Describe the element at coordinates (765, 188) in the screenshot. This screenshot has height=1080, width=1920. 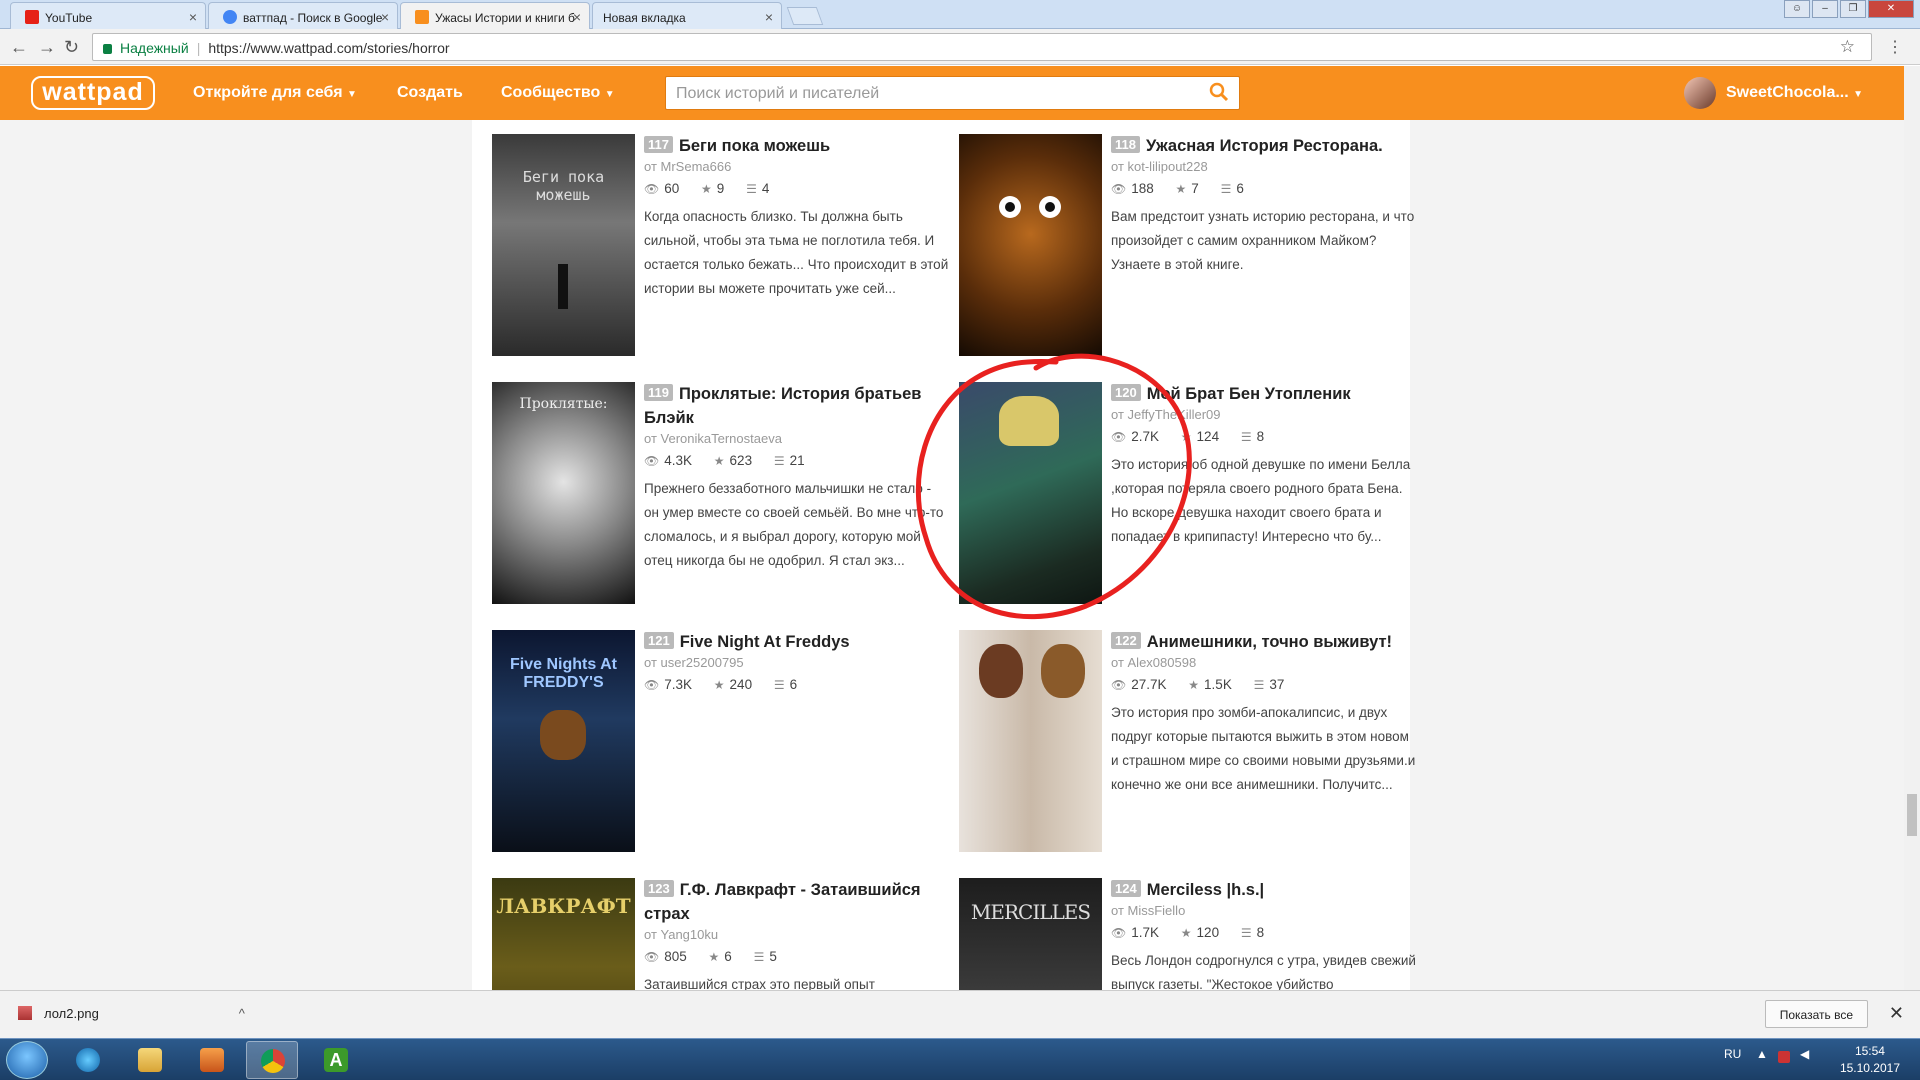
I see `parts-count: 4` at that location.